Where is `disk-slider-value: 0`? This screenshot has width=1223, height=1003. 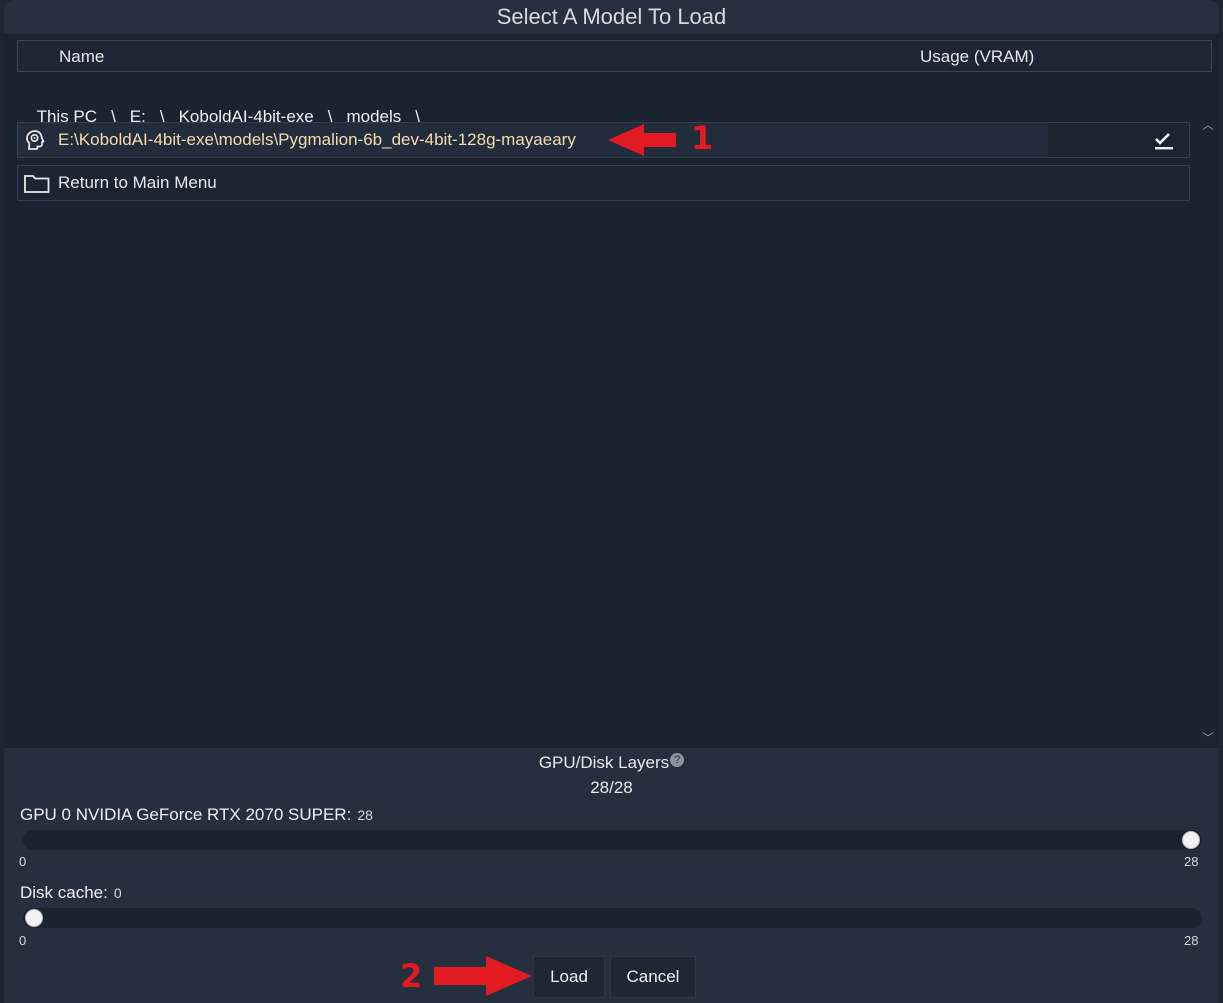
disk-slider-value: 0 is located at coordinates (117, 893).